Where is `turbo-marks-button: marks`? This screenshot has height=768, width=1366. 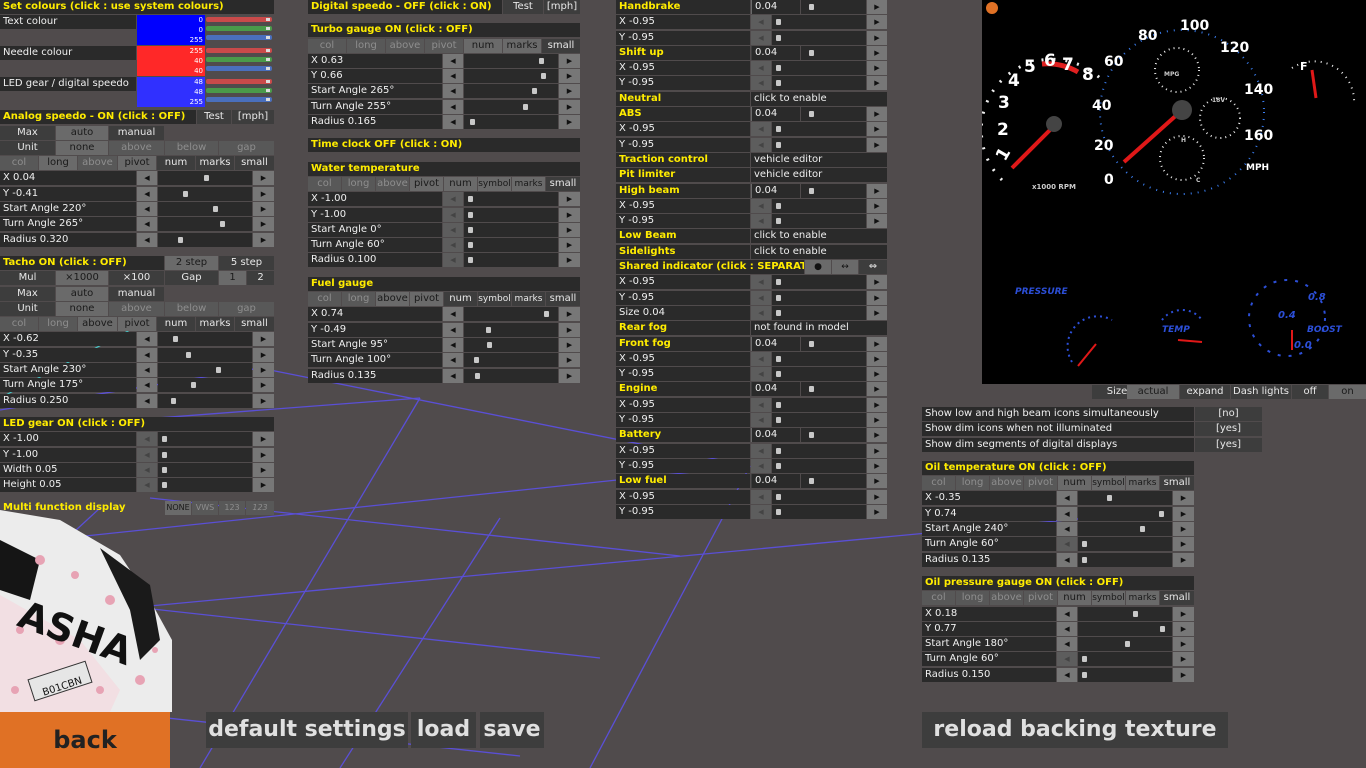 turbo-marks-button: marks is located at coordinates (522, 45).